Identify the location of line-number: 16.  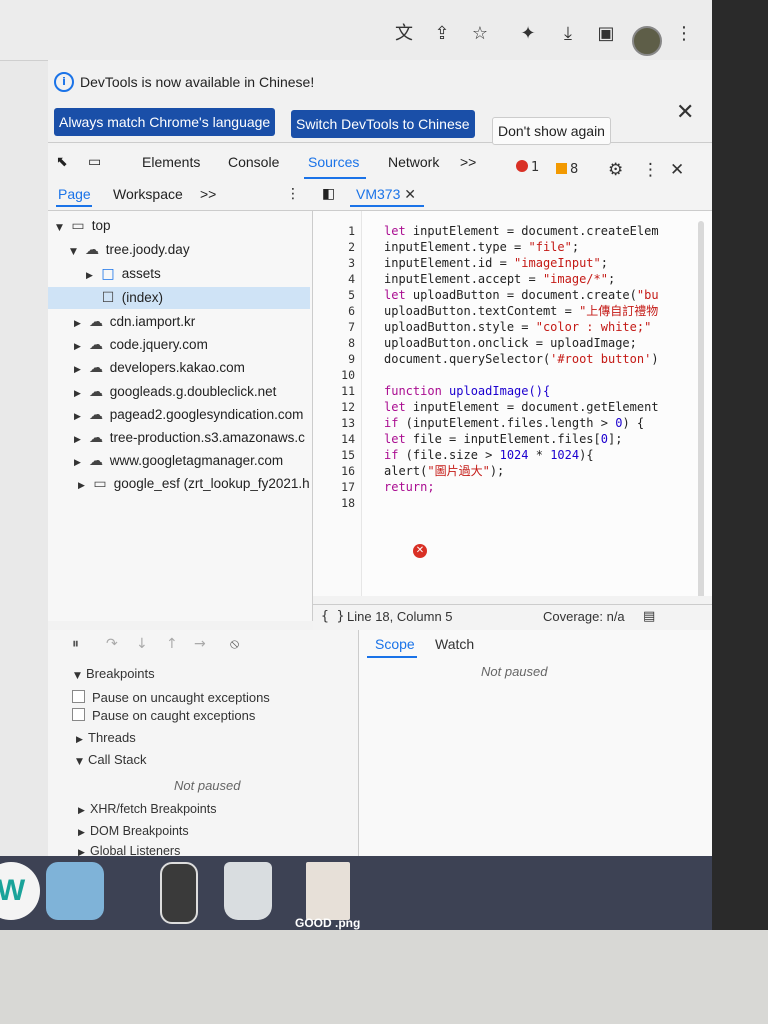
(334, 471).